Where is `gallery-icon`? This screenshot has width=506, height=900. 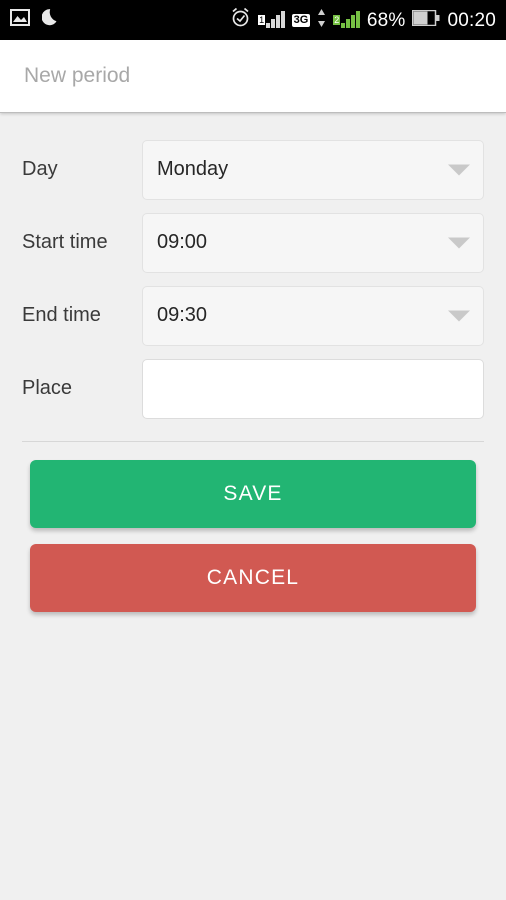 gallery-icon is located at coordinates (20, 20).